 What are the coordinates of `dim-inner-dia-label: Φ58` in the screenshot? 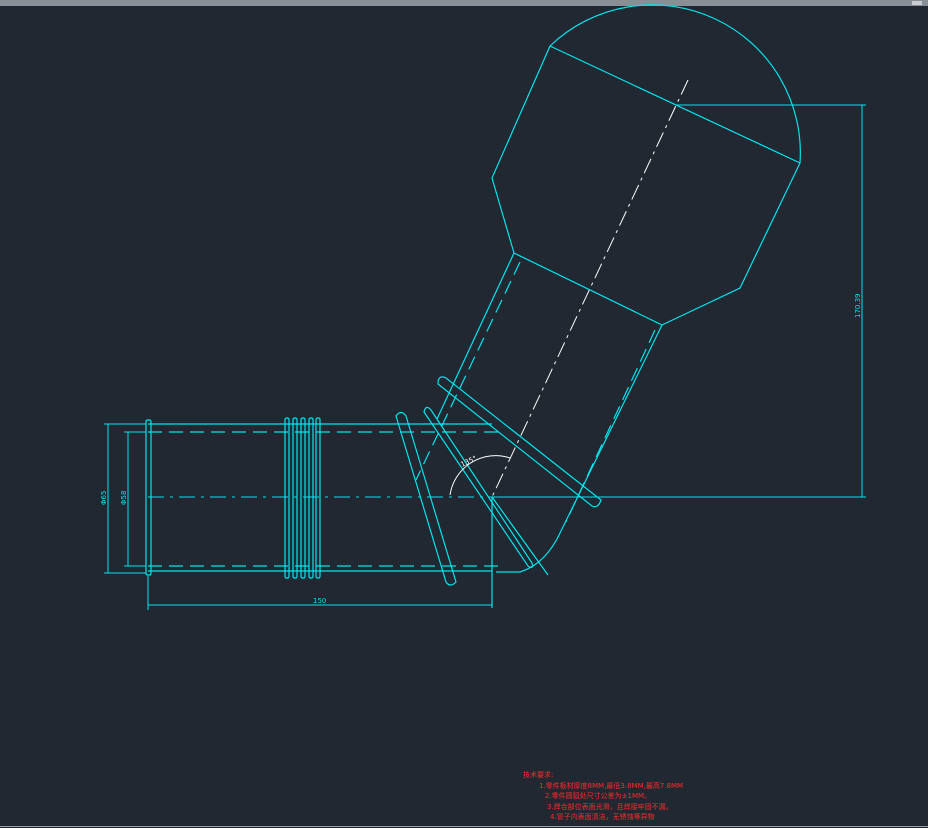 It's located at (124, 498).